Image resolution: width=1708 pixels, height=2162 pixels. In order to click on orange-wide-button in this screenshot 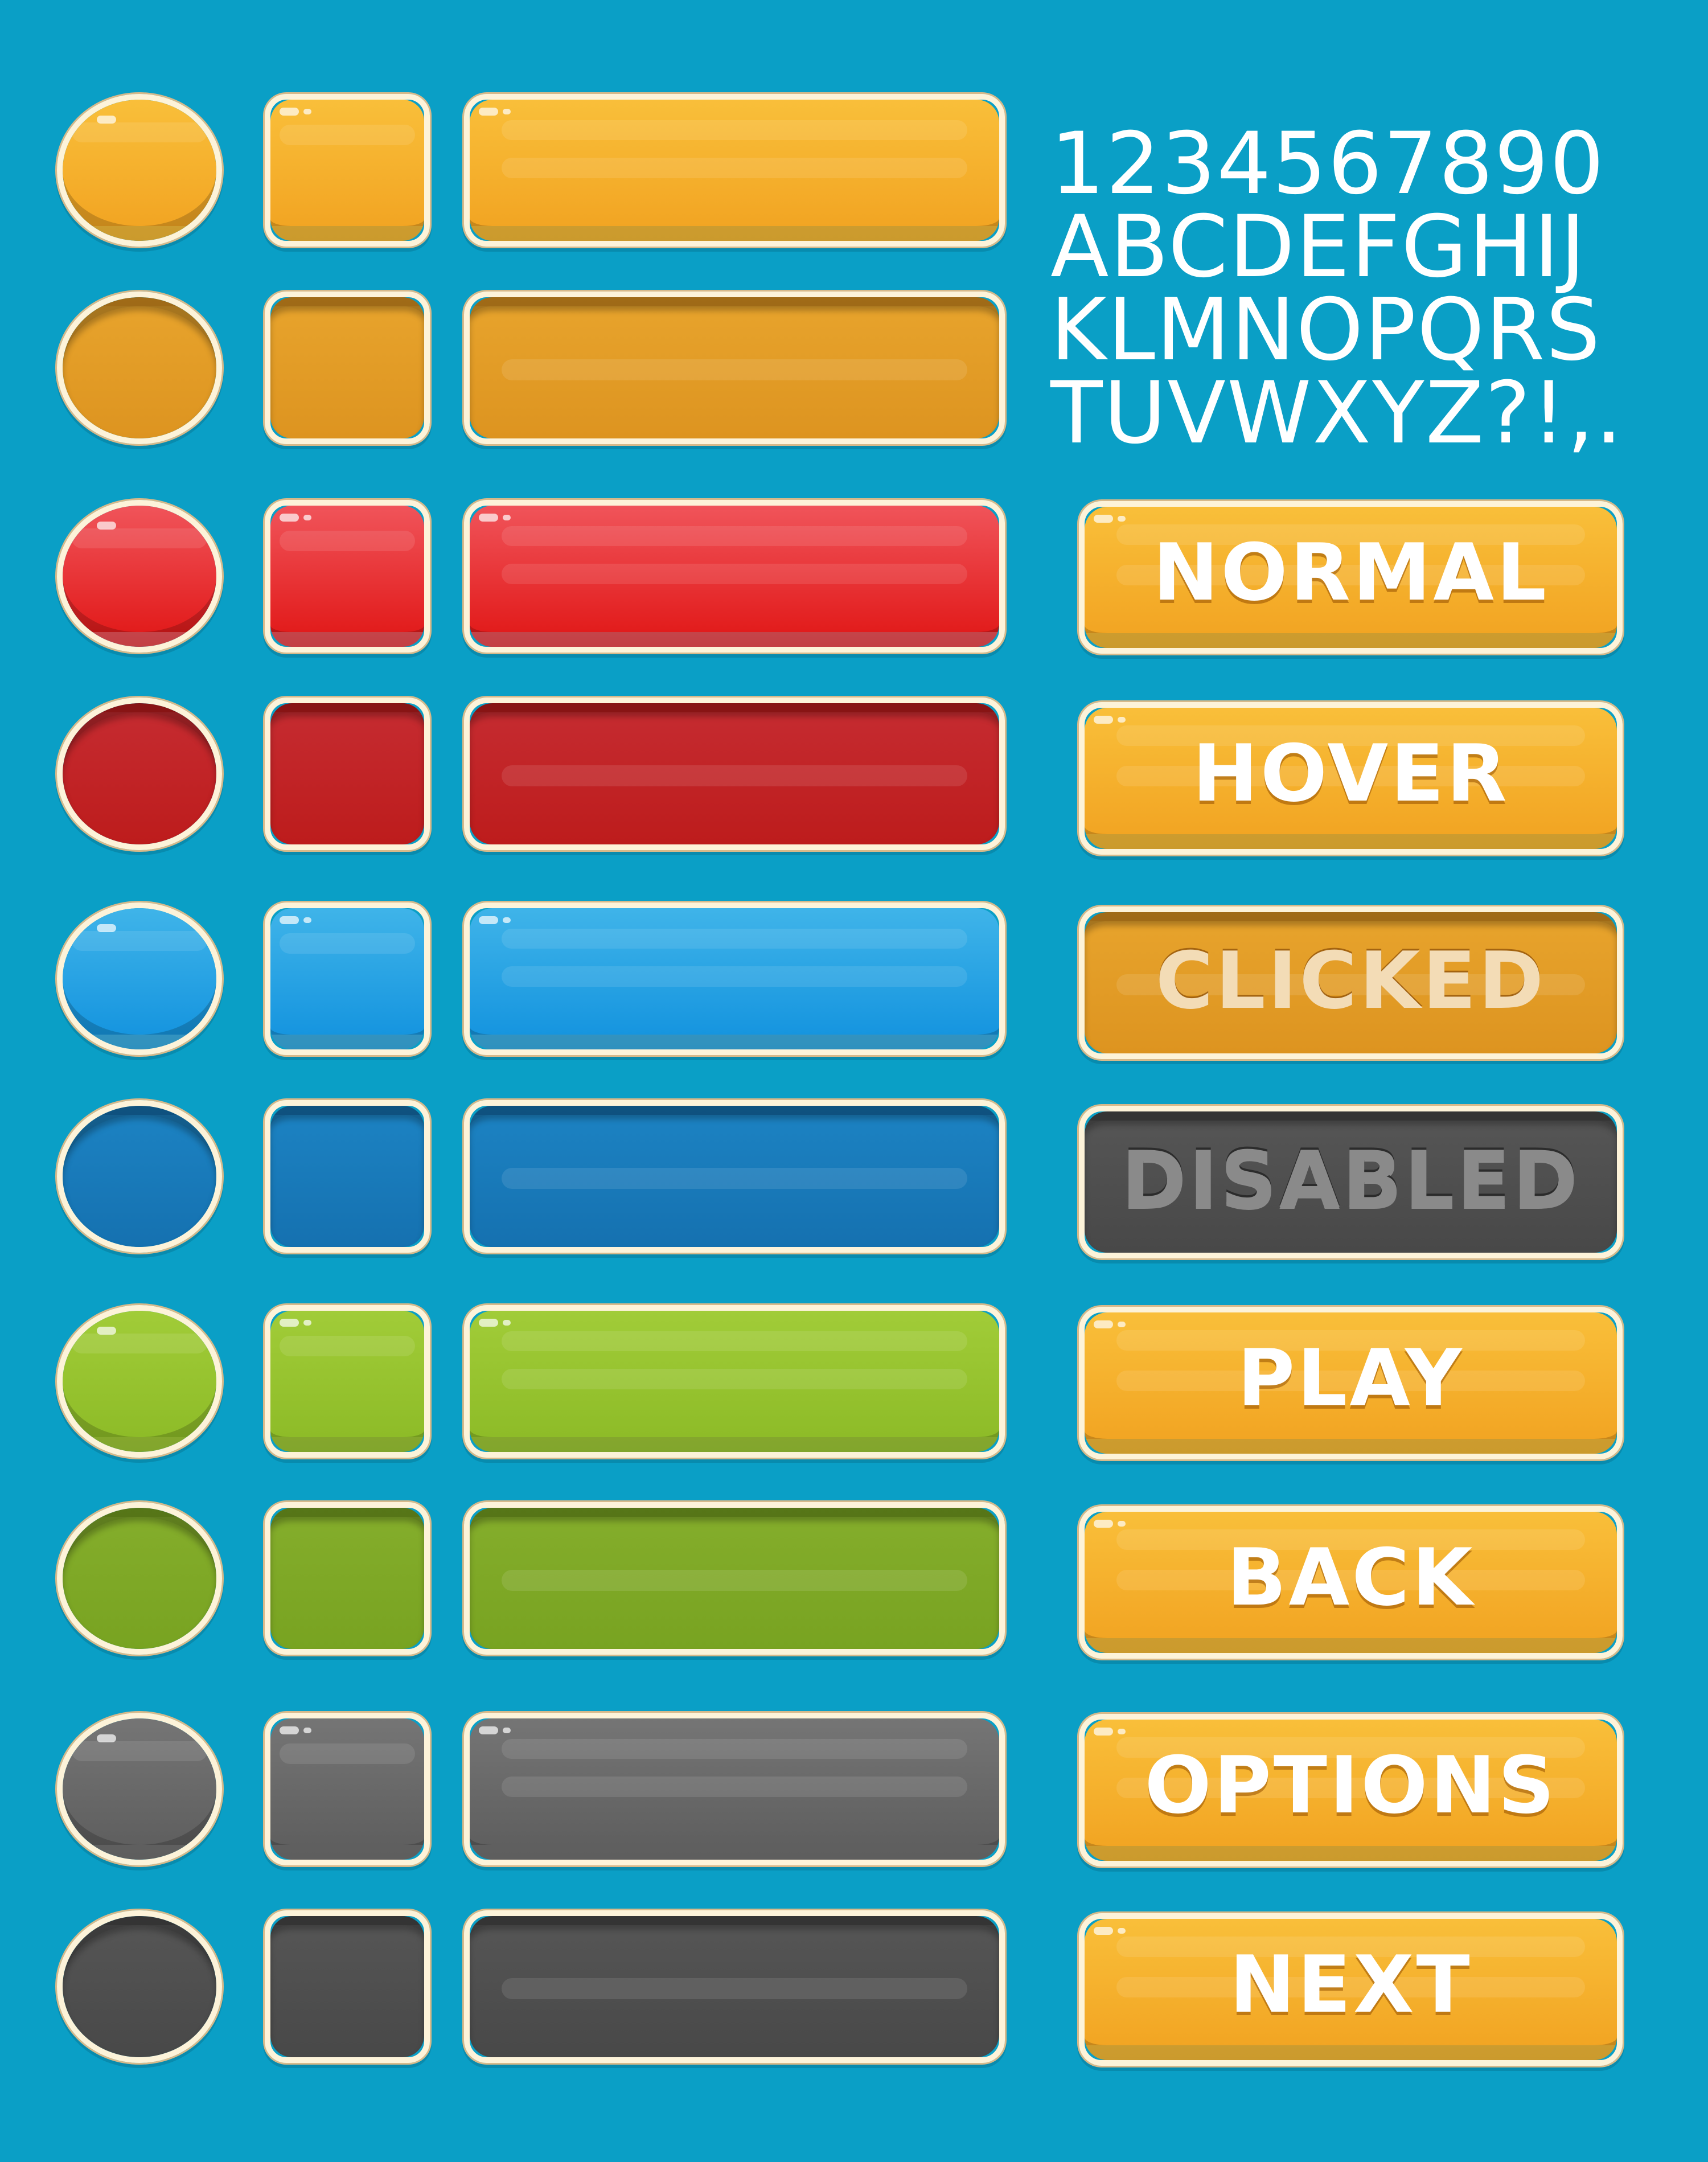, I will do `click(734, 170)`.